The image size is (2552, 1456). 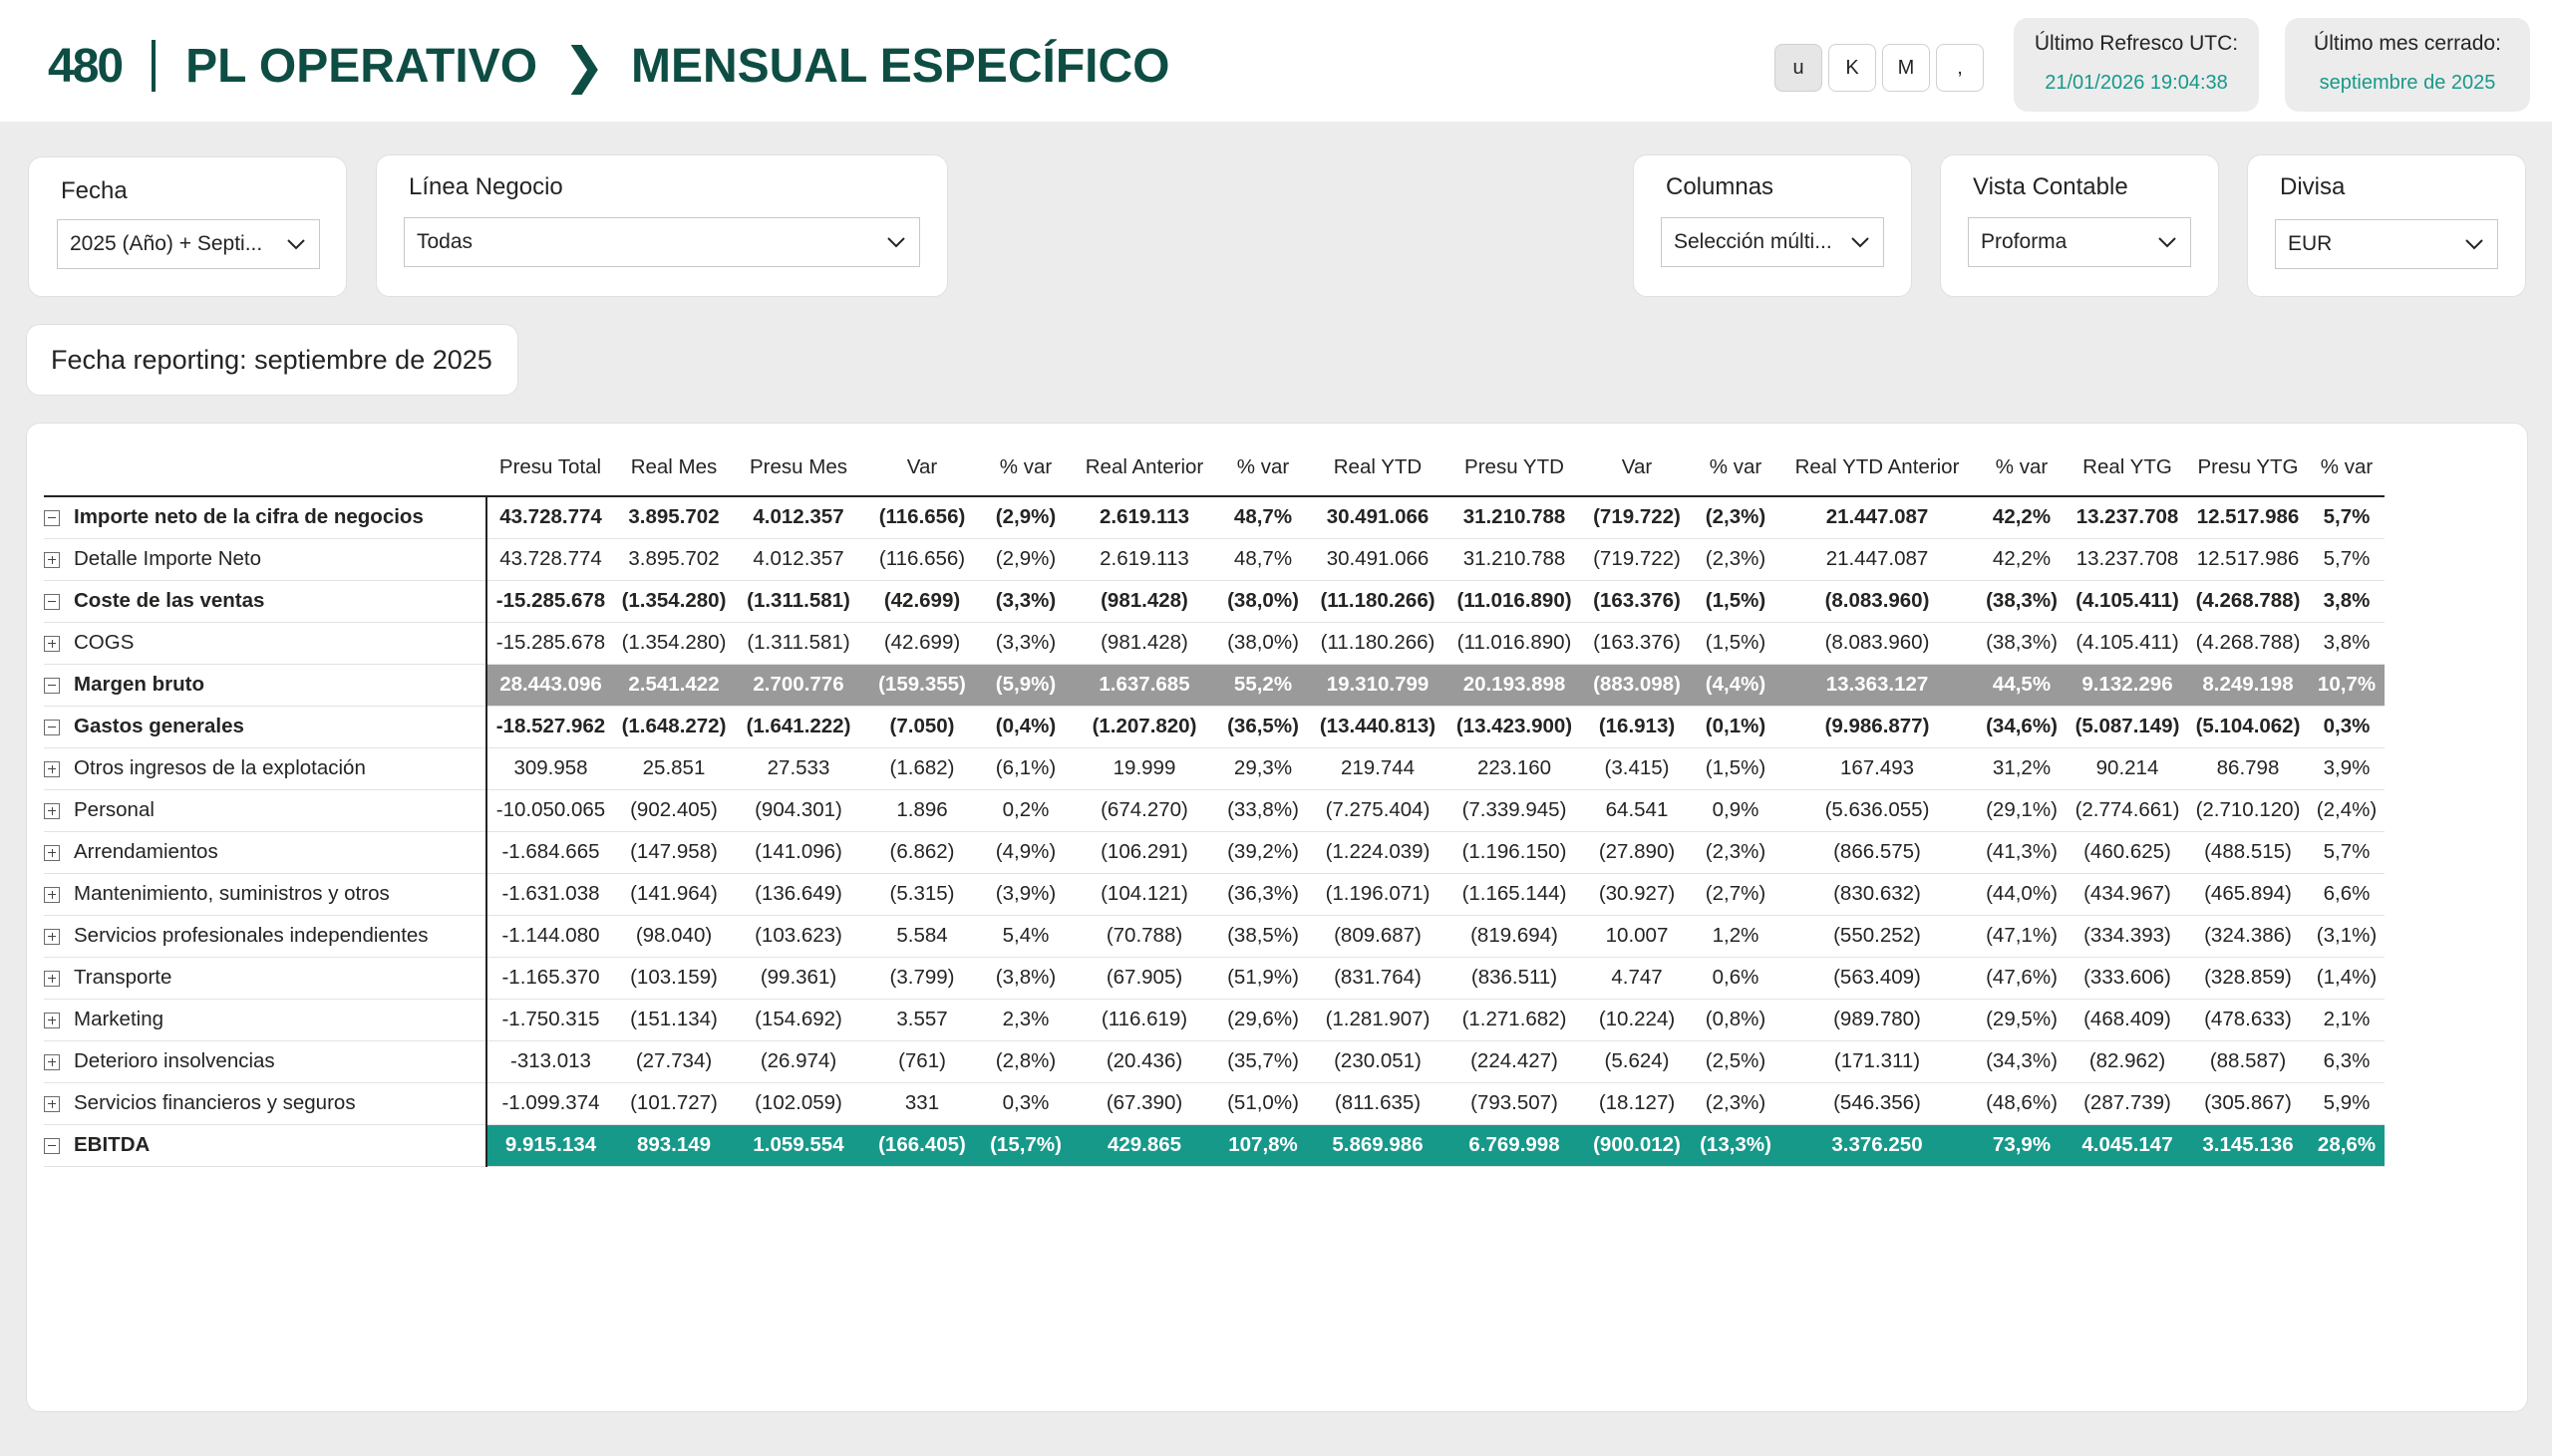 I want to click on value-cell: (1.682), so click(x=922, y=768).